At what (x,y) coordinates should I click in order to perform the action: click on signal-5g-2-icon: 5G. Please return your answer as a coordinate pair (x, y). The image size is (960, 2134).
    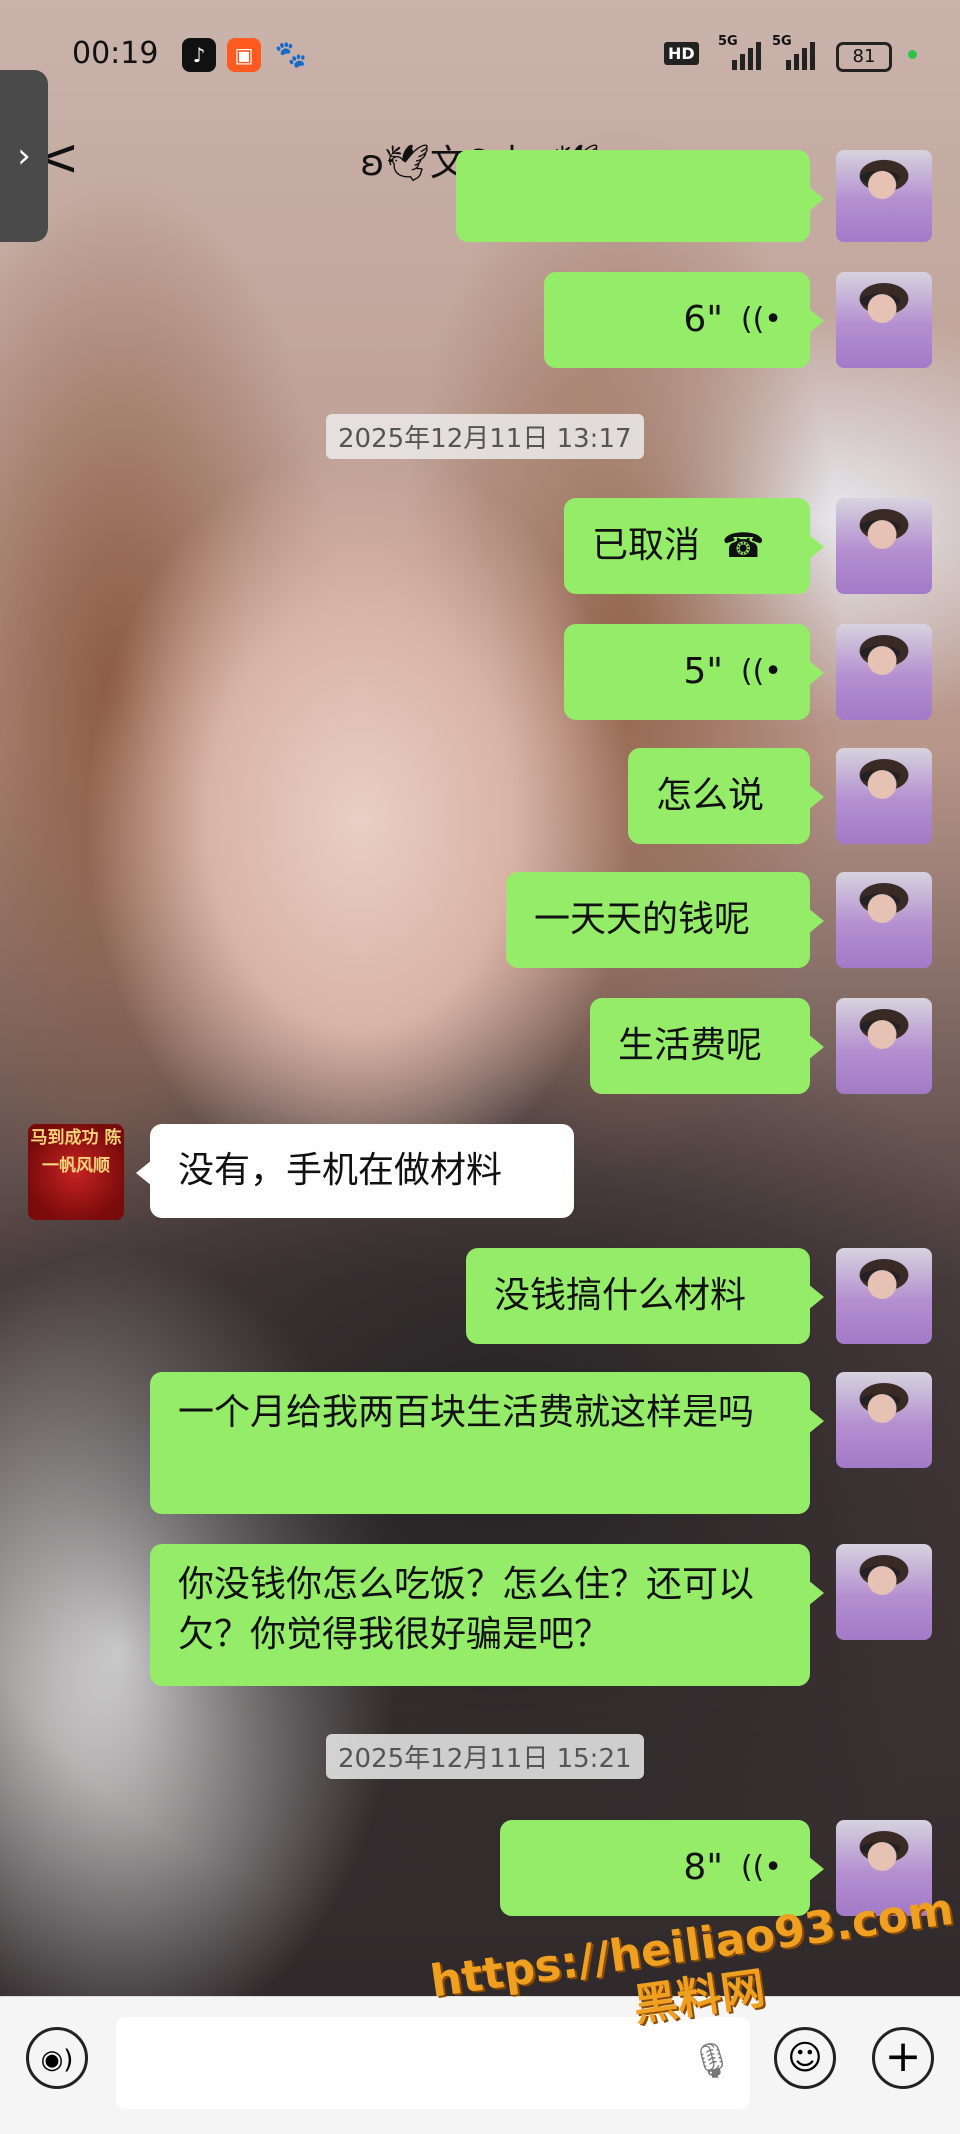
    Looking at the image, I should click on (793, 52).